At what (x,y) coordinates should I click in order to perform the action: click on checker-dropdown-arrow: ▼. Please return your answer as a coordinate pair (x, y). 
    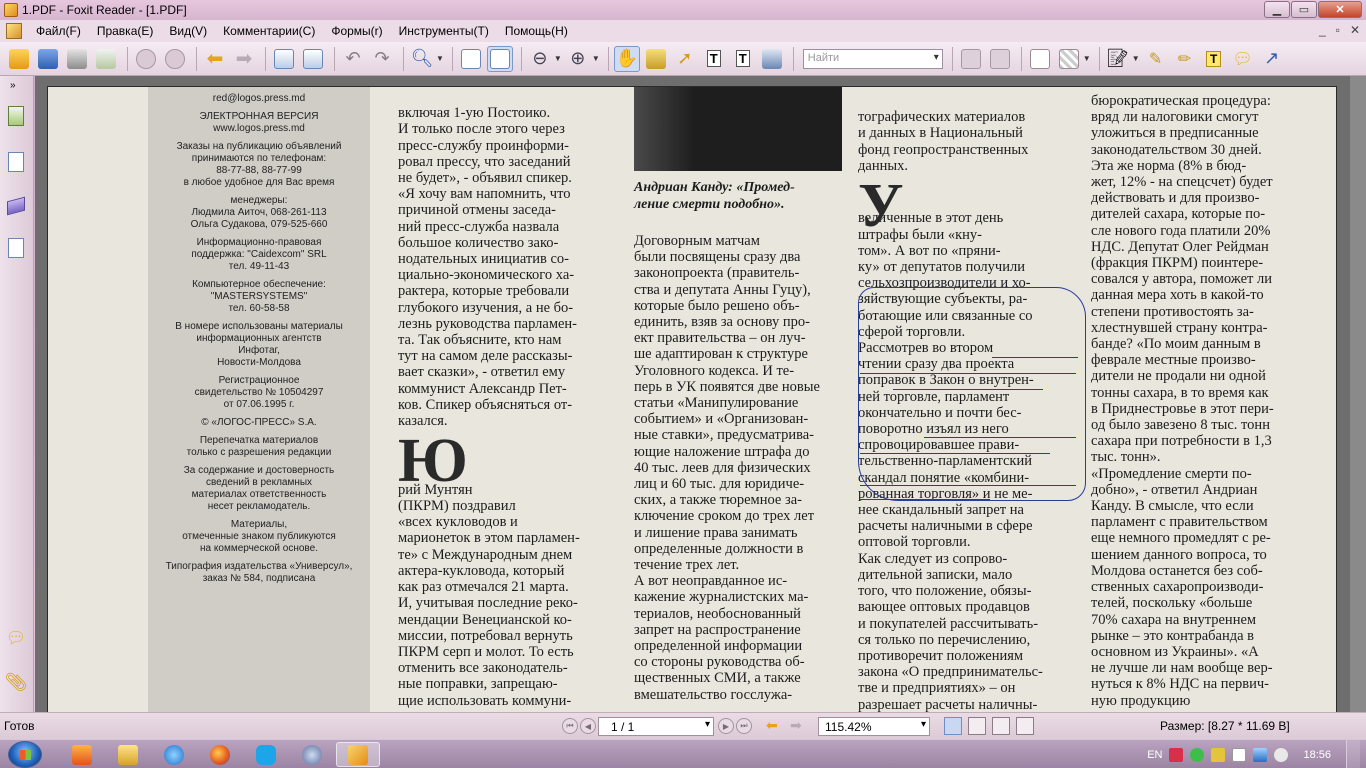
    Looking at the image, I should click on (1087, 58).